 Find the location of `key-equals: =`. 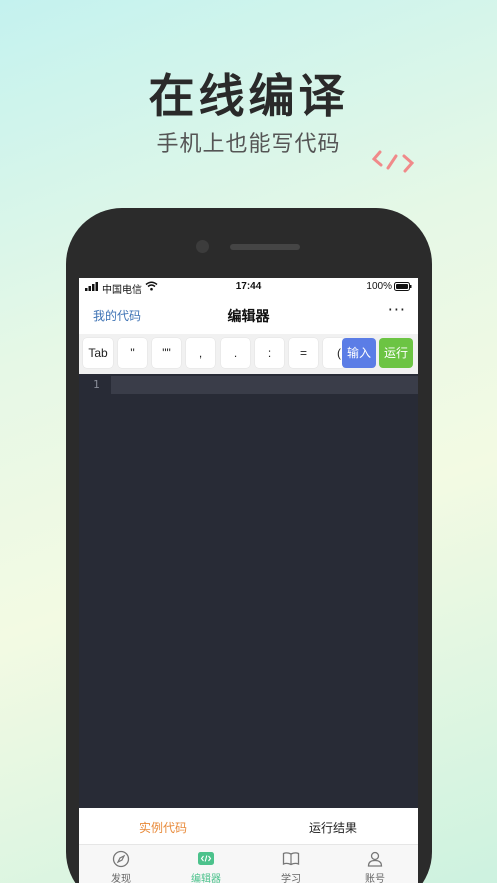

key-equals: = is located at coordinates (303, 353).